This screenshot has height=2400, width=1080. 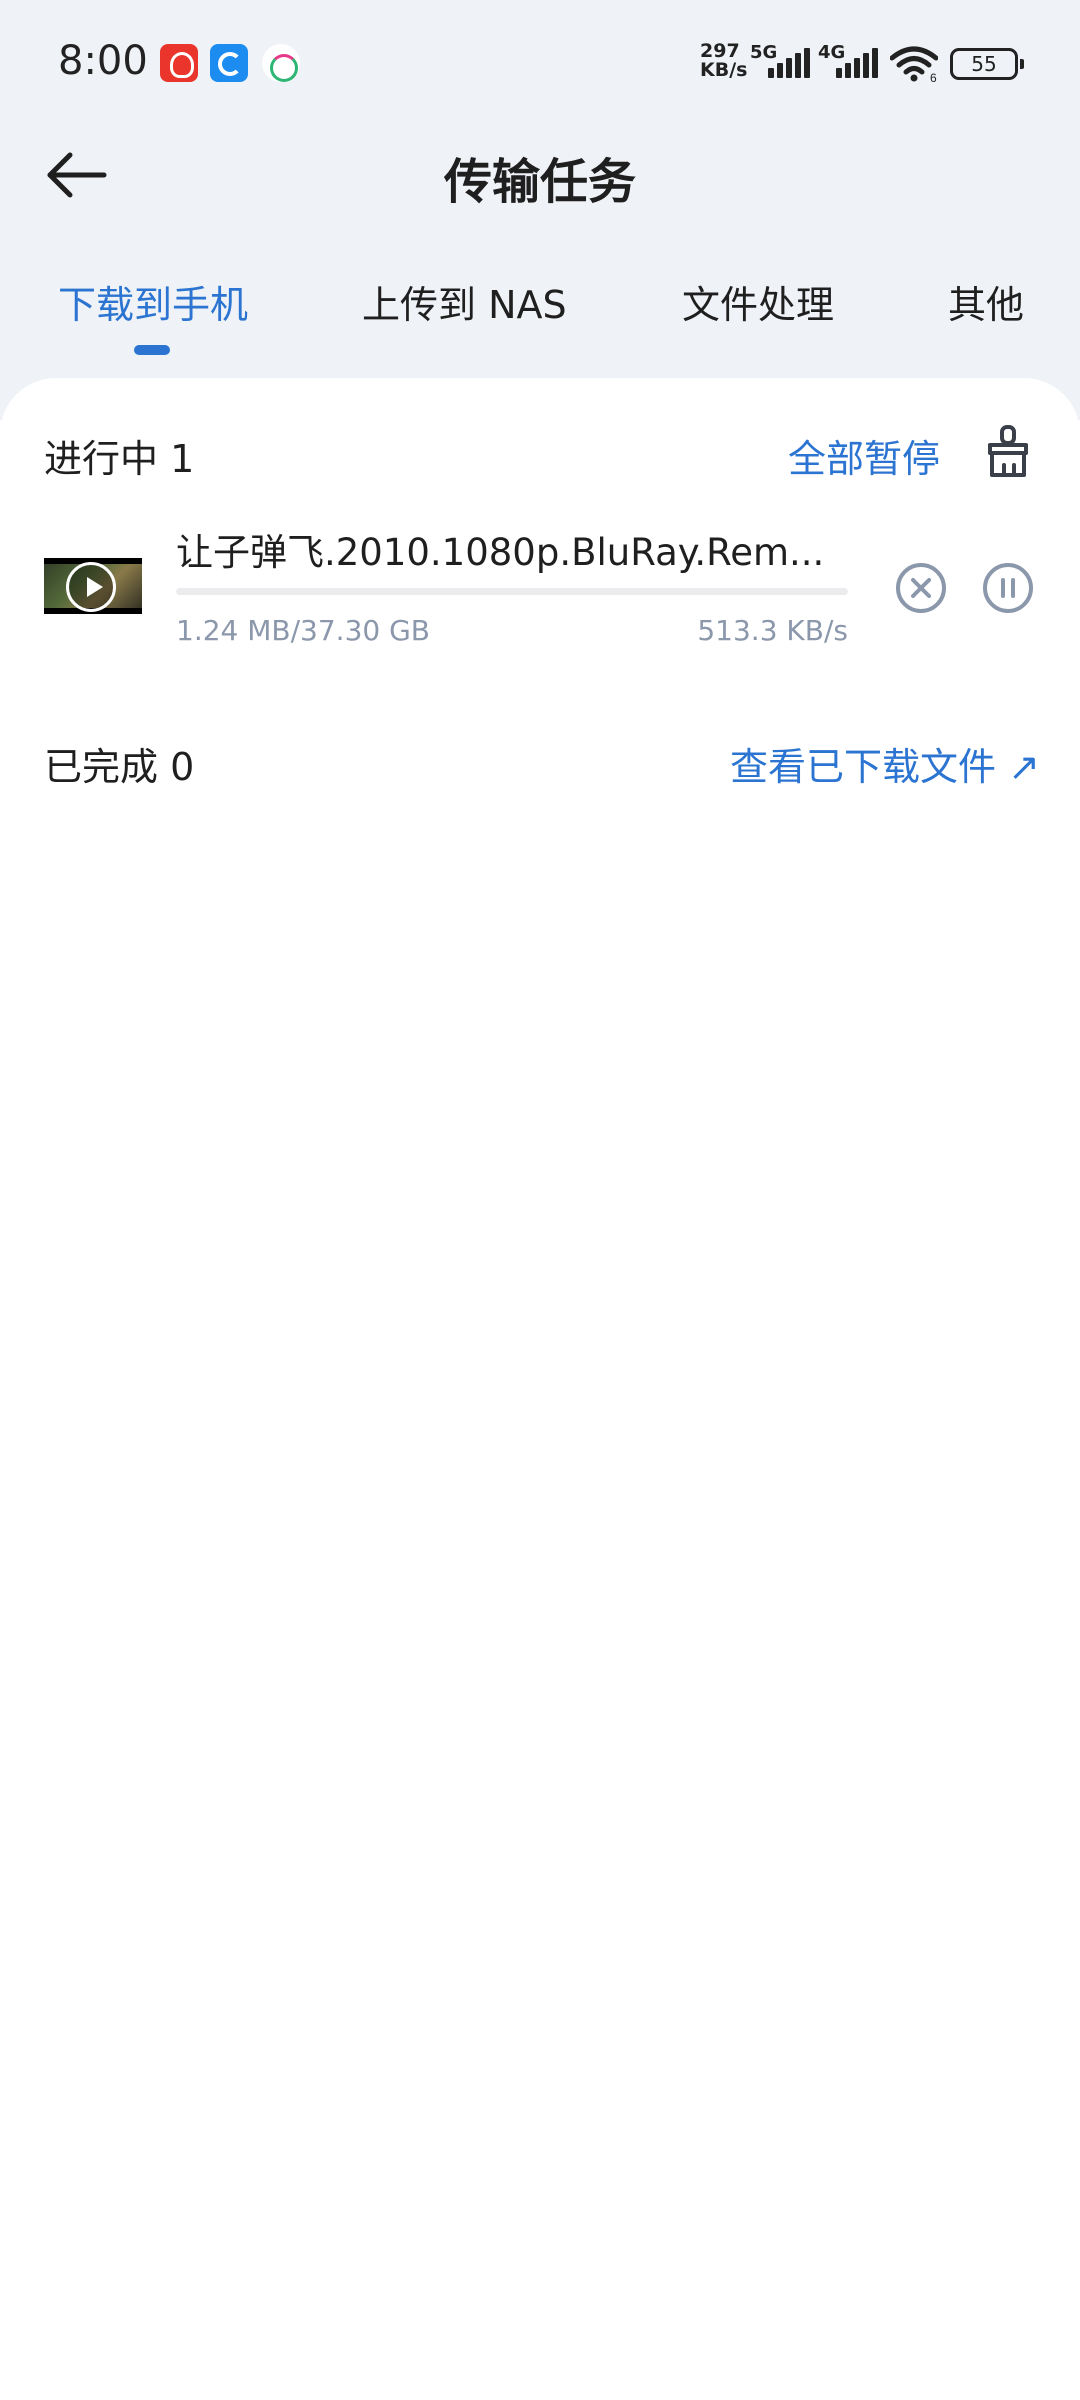 What do you see at coordinates (539, 182) in the screenshot?
I see `page-title: 传输任务` at bounding box center [539, 182].